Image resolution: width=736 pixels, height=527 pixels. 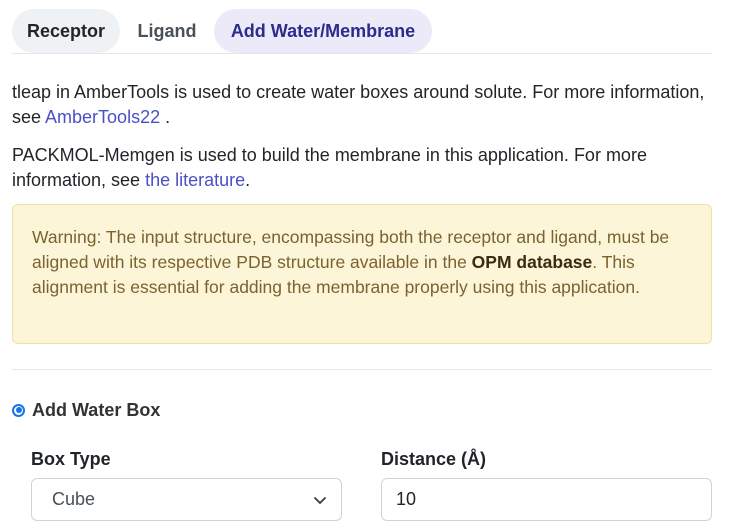 What do you see at coordinates (167, 31) in the screenshot?
I see `tab-ligand: Ligand` at bounding box center [167, 31].